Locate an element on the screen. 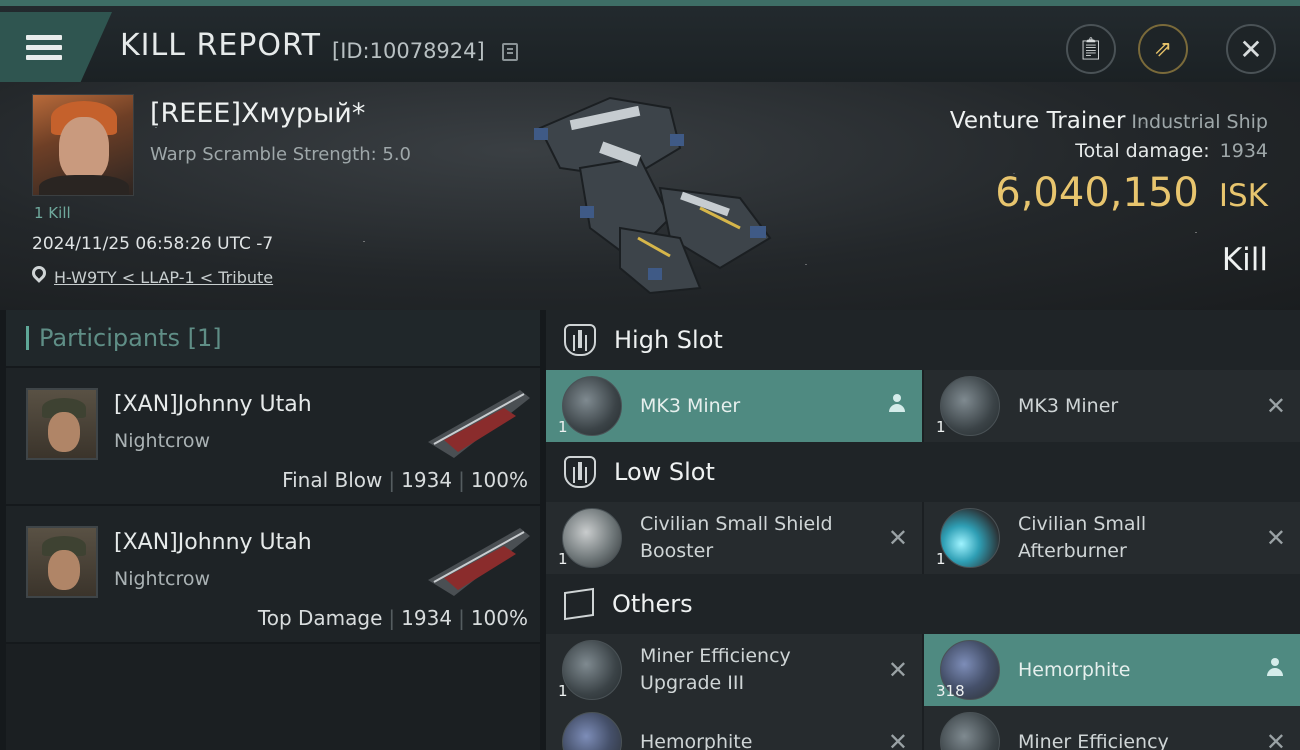 The height and width of the screenshot is (750, 1300). ship-class: Industrial Ship is located at coordinates (1199, 122).